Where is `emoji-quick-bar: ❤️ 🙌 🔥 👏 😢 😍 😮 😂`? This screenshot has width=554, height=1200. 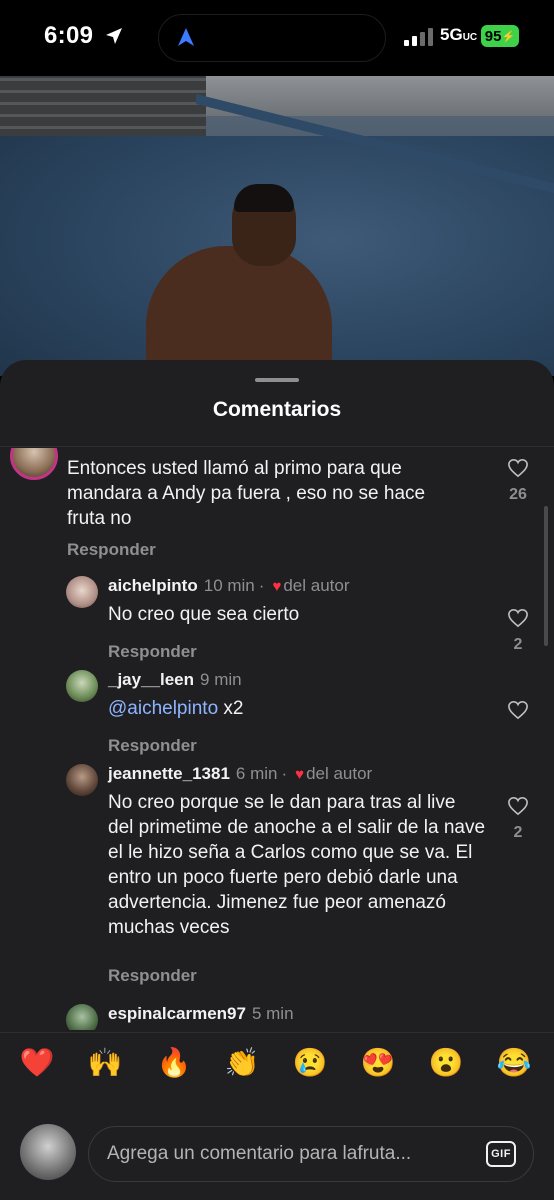 emoji-quick-bar: ❤️ 🙌 🔥 👏 😢 😍 😮 😂 is located at coordinates (277, 1062).